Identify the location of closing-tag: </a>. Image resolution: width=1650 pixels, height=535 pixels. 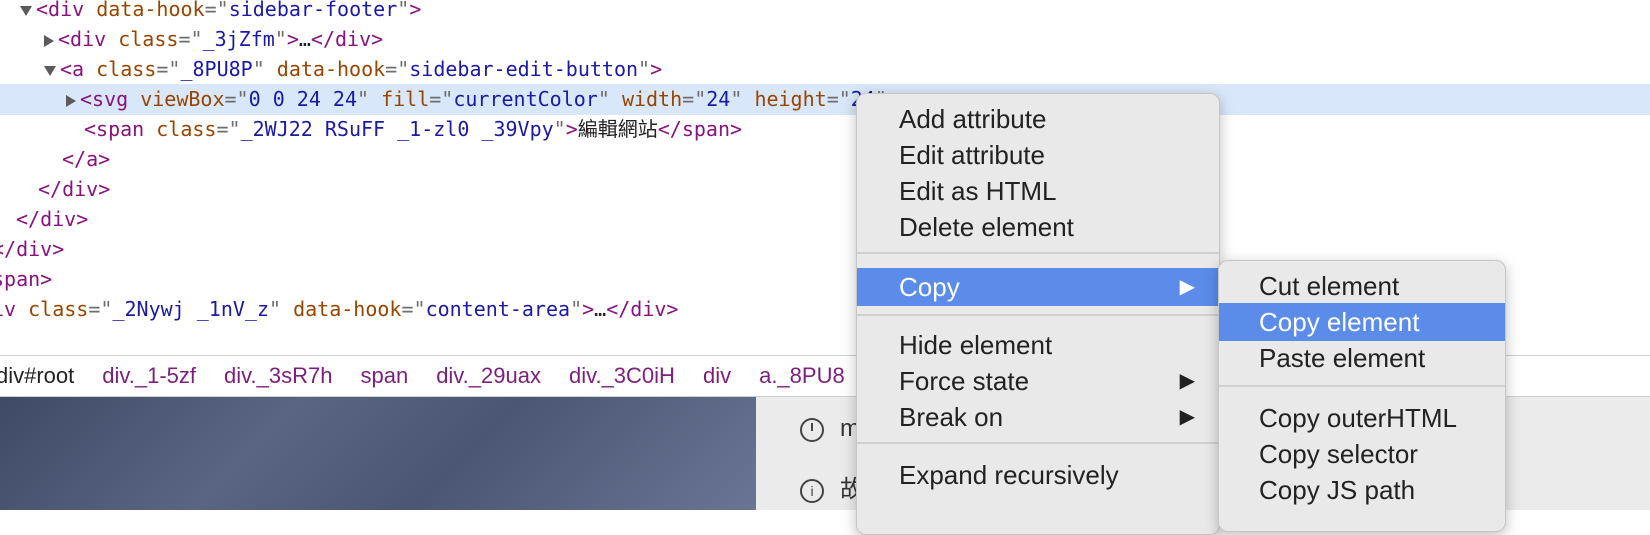
(86, 159).